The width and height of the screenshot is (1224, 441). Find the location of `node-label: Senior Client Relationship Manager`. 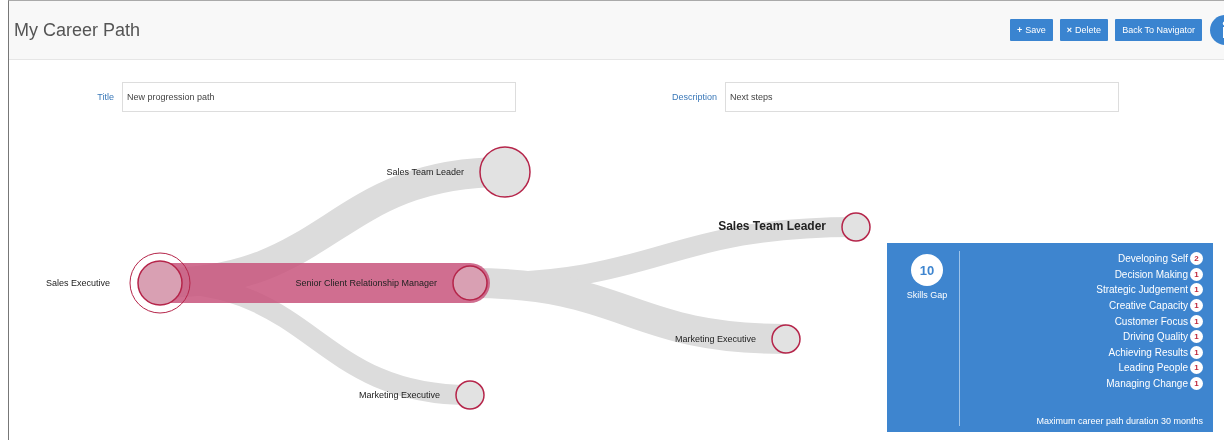

node-label: Senior Client Relationship Manager is located at coordinates (366, 283).